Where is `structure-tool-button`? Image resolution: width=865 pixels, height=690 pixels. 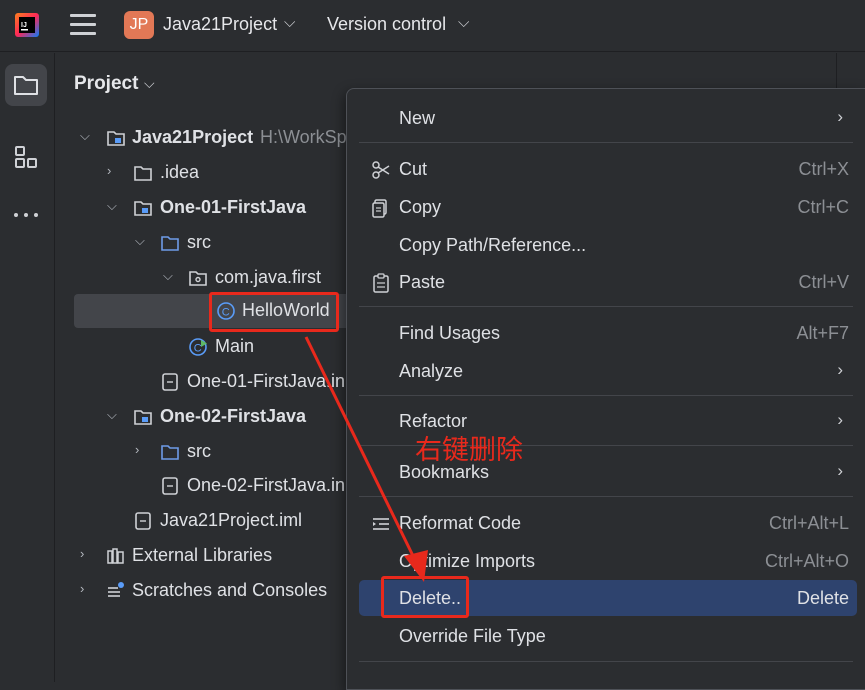
structure-tool-button is located at coordinates (26, 157).